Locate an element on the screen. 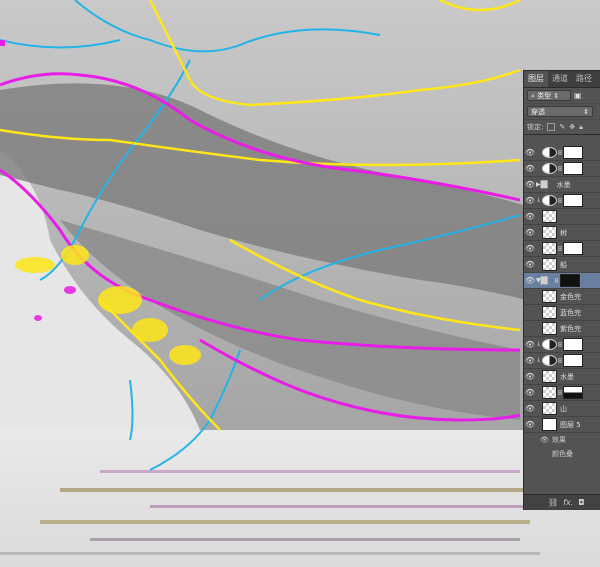 This screenshot has height=567, width=600. layer-adjust-1: 👁︎ 8 is located at coordinates (562, 153).